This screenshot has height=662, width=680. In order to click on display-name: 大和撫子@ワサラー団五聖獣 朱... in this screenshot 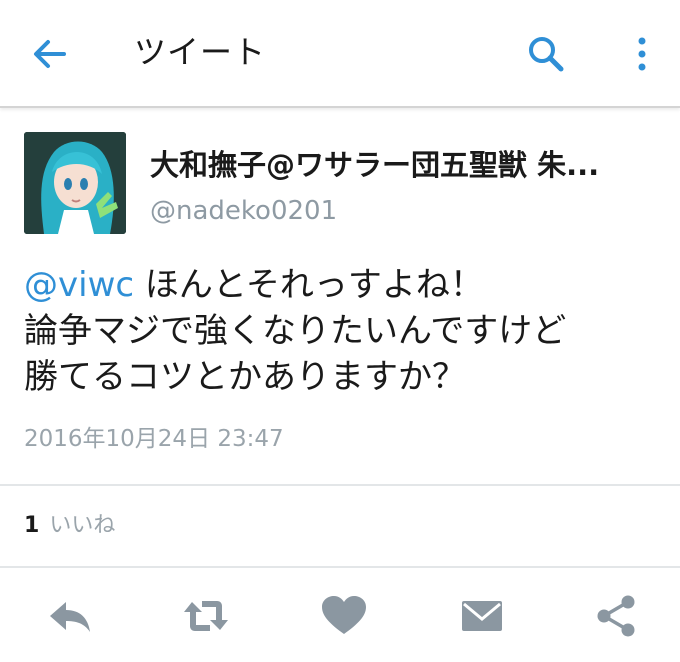, I will do `click(375, 165)`.